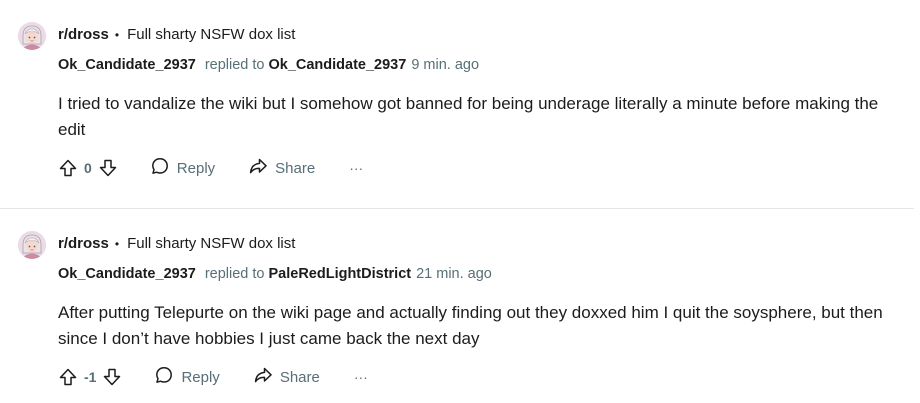  I want to click on replied-to-user-link: Ok_Candidate_2937, so click(337, 65).